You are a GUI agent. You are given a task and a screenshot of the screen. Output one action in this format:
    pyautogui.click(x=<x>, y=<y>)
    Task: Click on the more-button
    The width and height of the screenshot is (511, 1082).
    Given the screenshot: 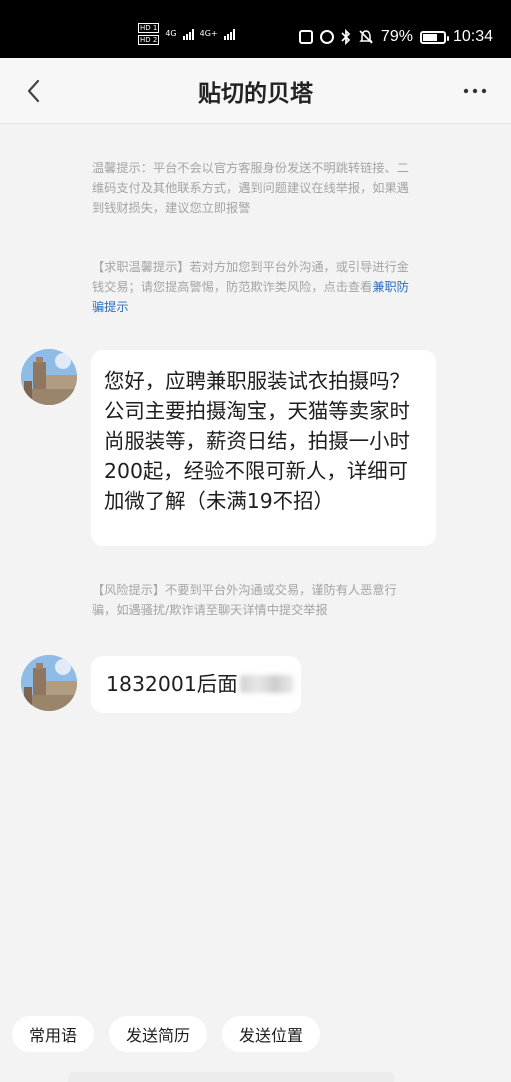 What is the action you would take?
    pyautogui.click(x=475, y=91)
    